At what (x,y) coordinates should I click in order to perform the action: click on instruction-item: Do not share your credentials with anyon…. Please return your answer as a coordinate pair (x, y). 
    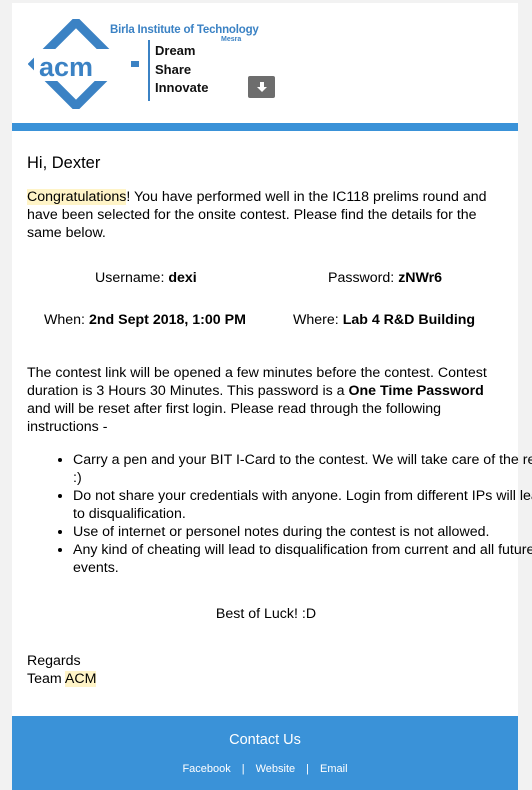
    Looking at the image, I should click on (302, 505).